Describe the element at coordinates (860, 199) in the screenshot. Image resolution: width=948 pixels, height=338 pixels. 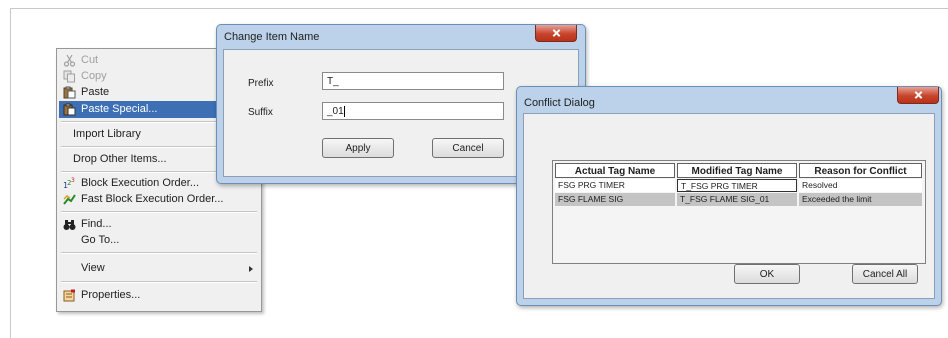
I see `table-cell: Exceeded the limit` at that location.